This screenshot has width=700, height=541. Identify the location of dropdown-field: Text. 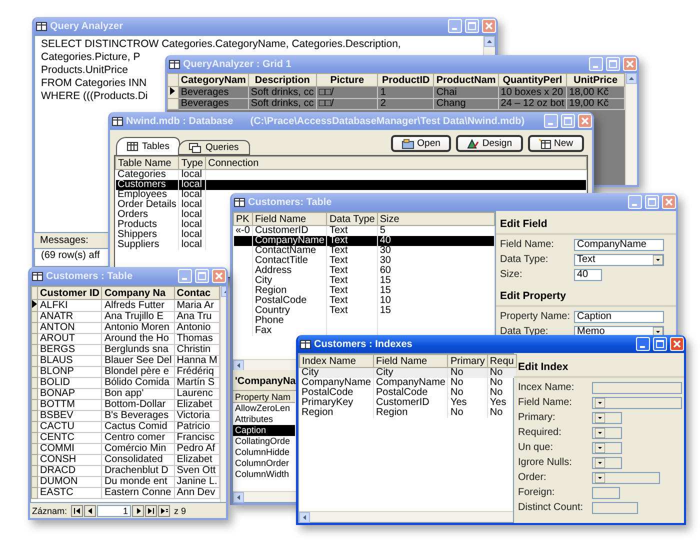
(619, 260).